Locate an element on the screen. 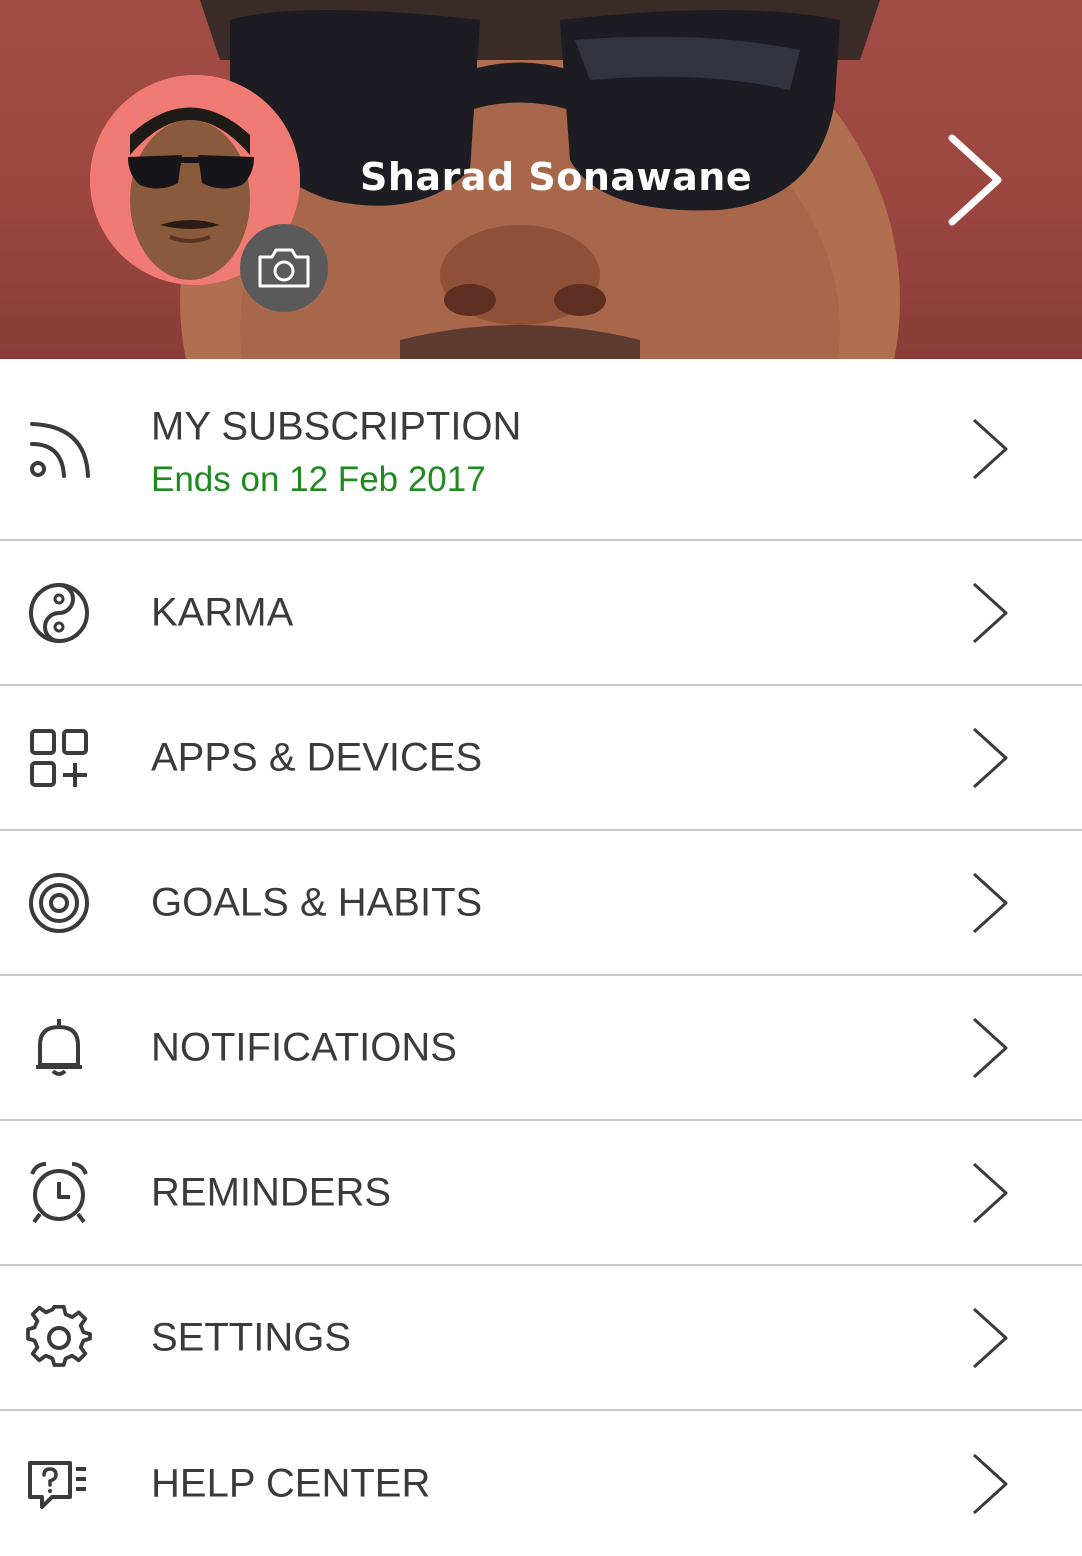 This screenshot has width=1082, height=1556. menu-item-apps-devices: APPS & DEVICES is located at coordinates (541, 758).